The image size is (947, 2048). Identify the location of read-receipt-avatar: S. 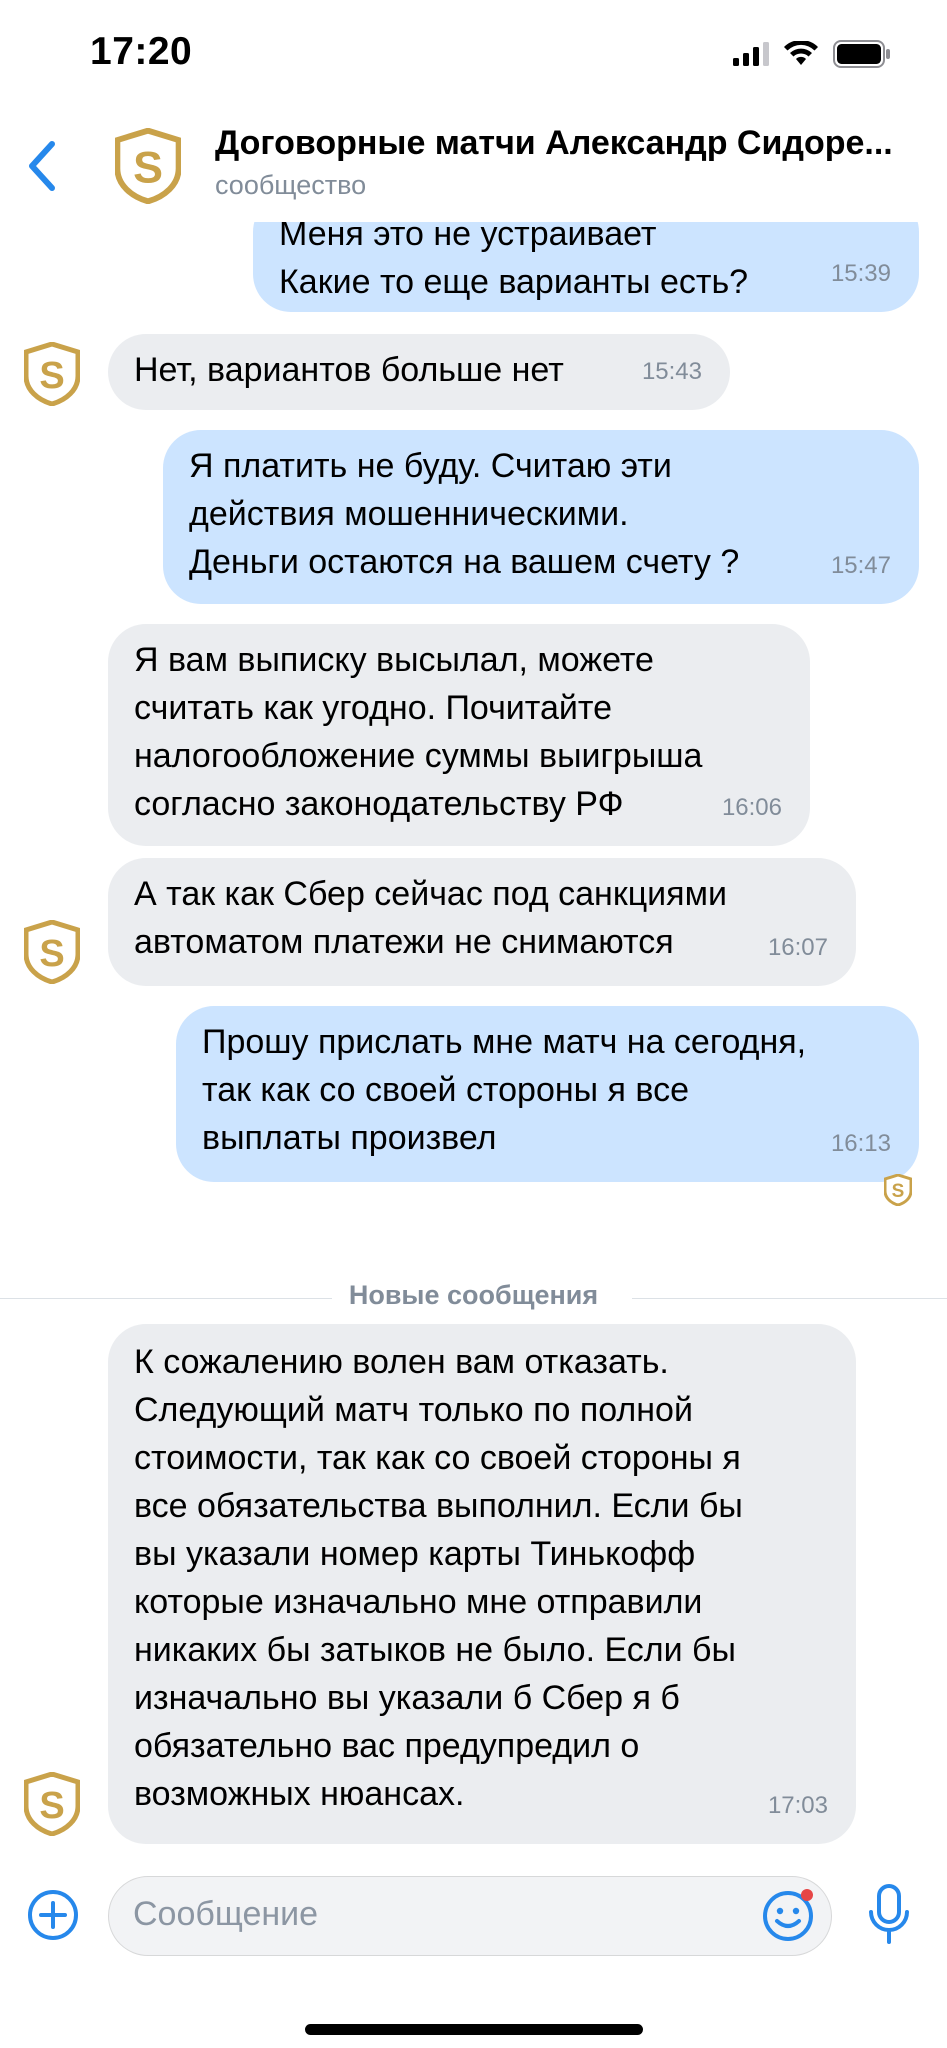
(898, 1190).